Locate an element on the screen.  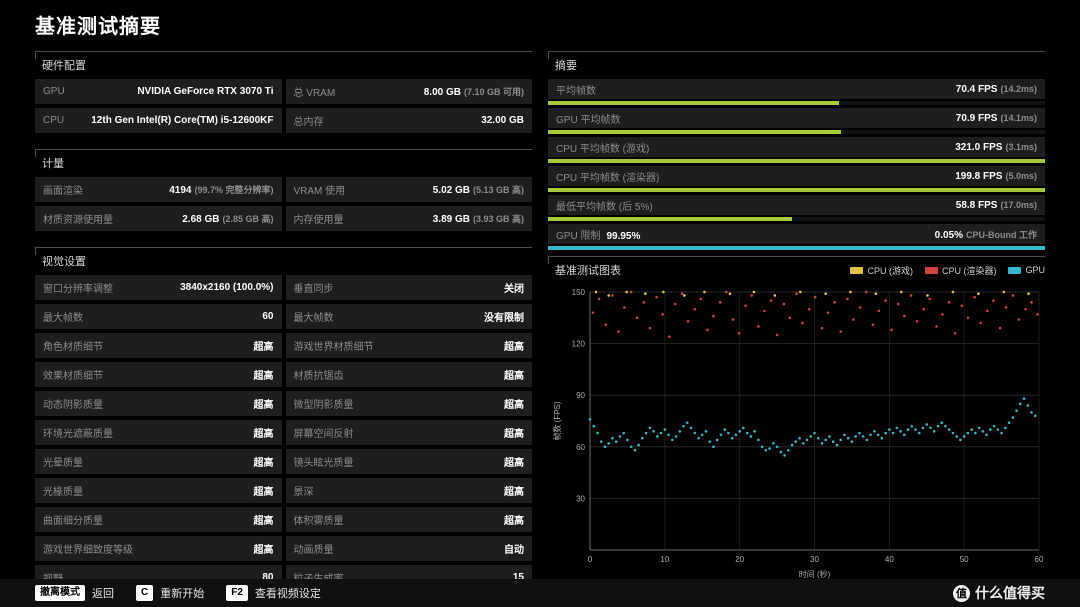
setting-label: 角色材质细节 is located at coordinates (73, 347).